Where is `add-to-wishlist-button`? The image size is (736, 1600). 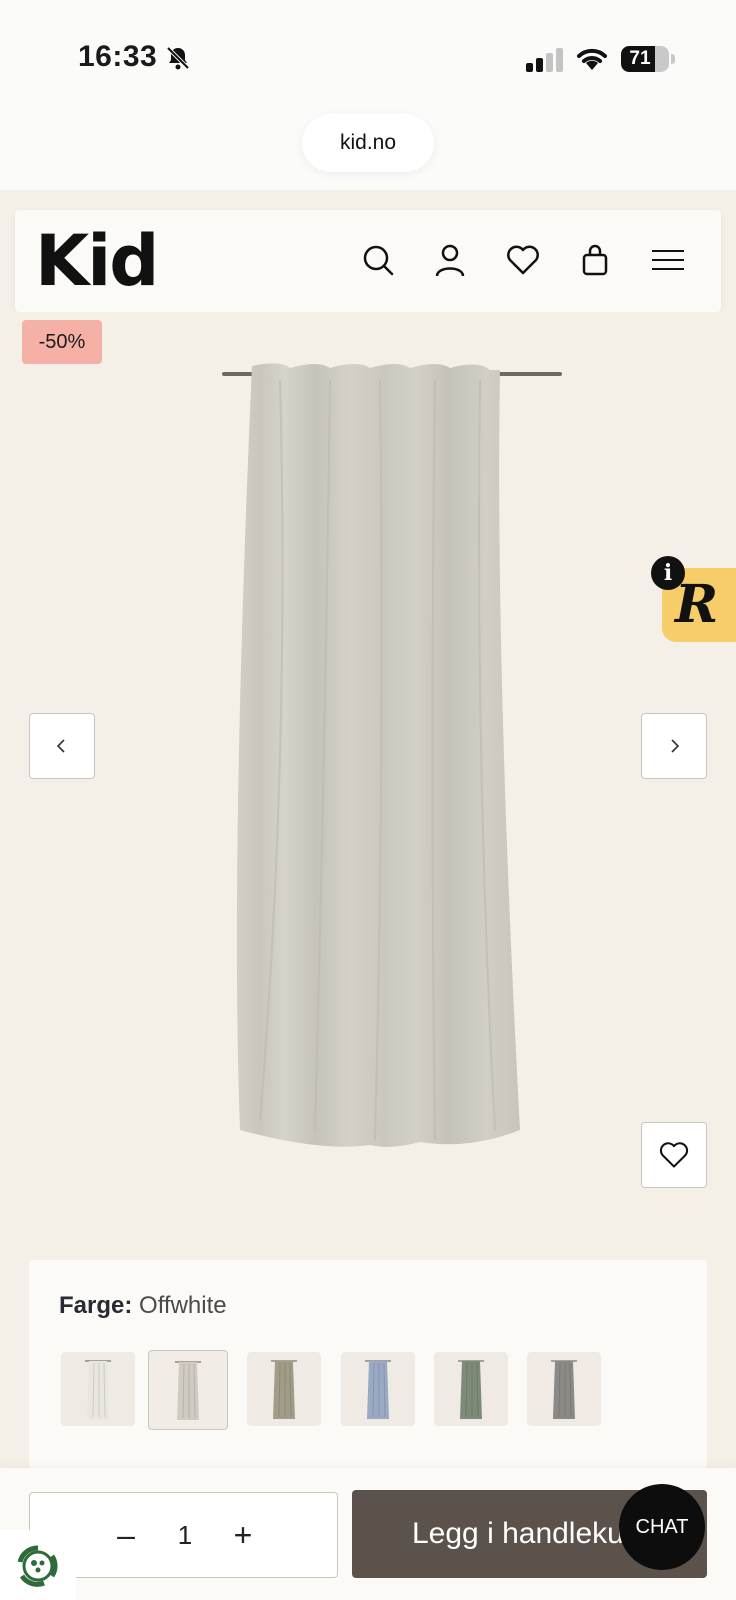 add-to-wishlist-button is located at coordinates (674, 1155).